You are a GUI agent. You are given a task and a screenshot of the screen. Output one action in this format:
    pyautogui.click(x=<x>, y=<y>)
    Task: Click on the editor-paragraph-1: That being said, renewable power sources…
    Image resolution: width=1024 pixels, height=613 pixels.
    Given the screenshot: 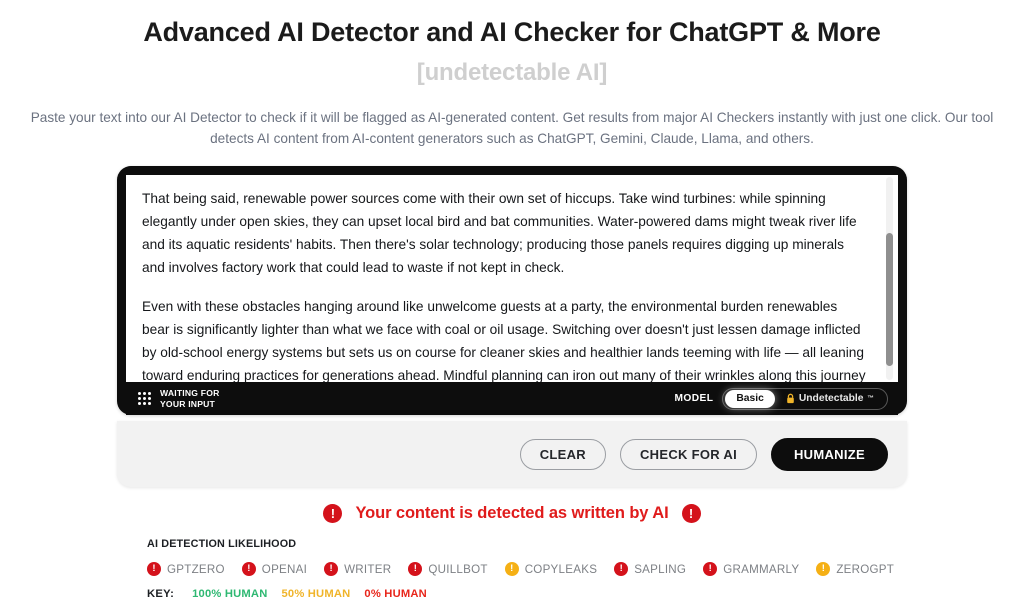 What is the action you would take?
    pyautogui.click(x=499, y=233)
    